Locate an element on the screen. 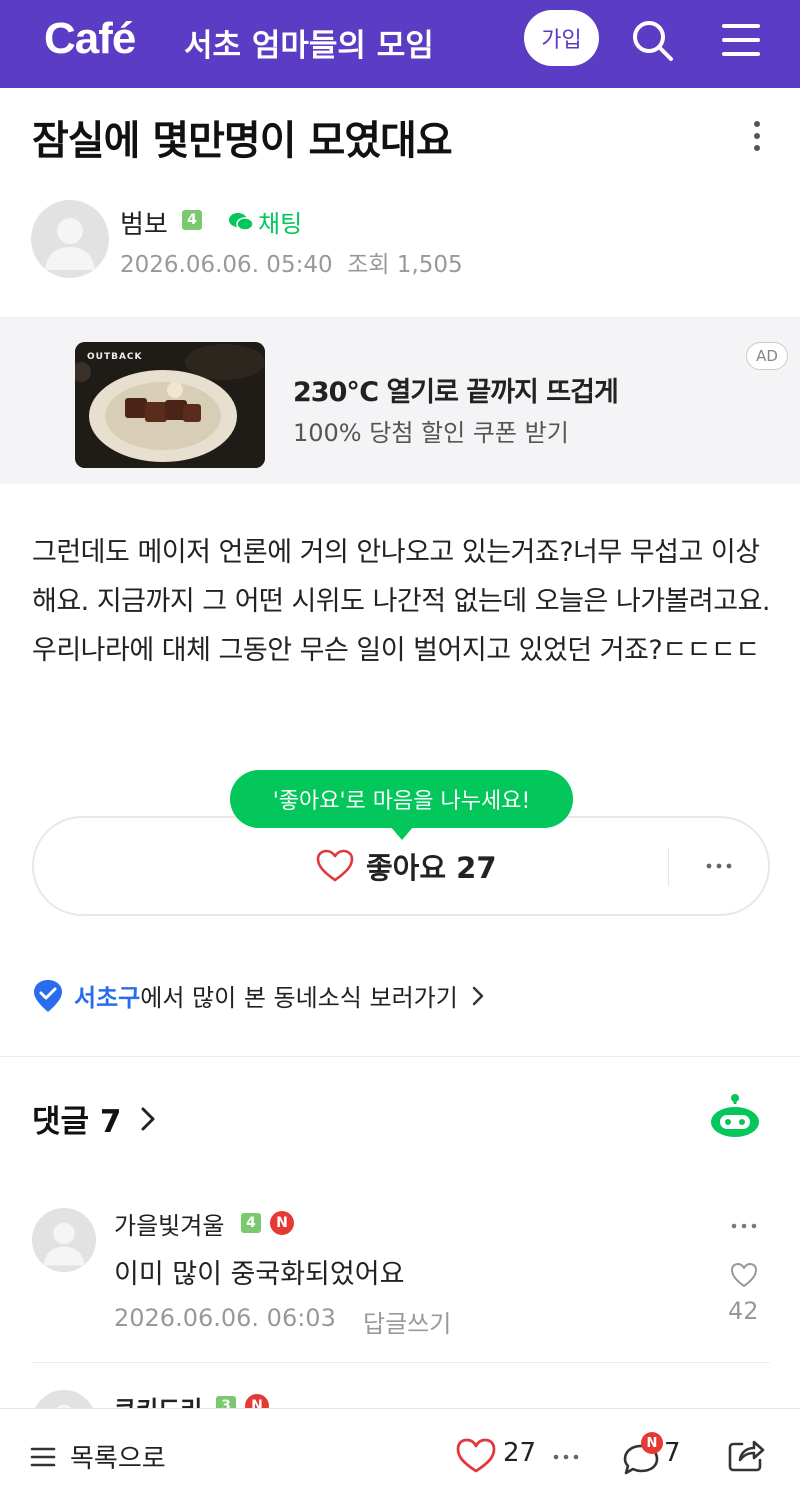 The image size is (800, 1505). chat-bubble-icon is located at coordinates (241, 221).